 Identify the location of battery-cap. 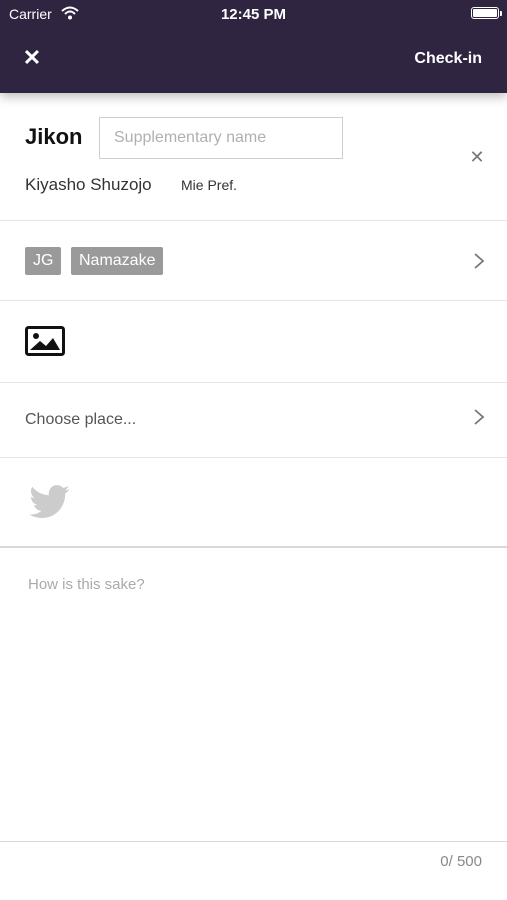
(501, 13).